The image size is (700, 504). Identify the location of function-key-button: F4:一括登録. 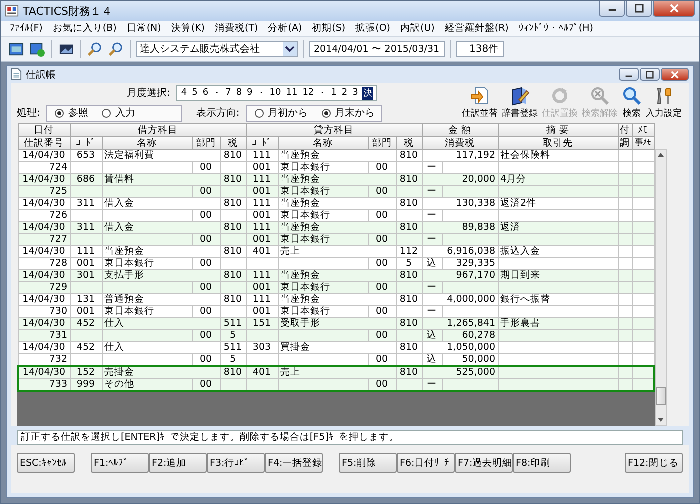
(294, 463).